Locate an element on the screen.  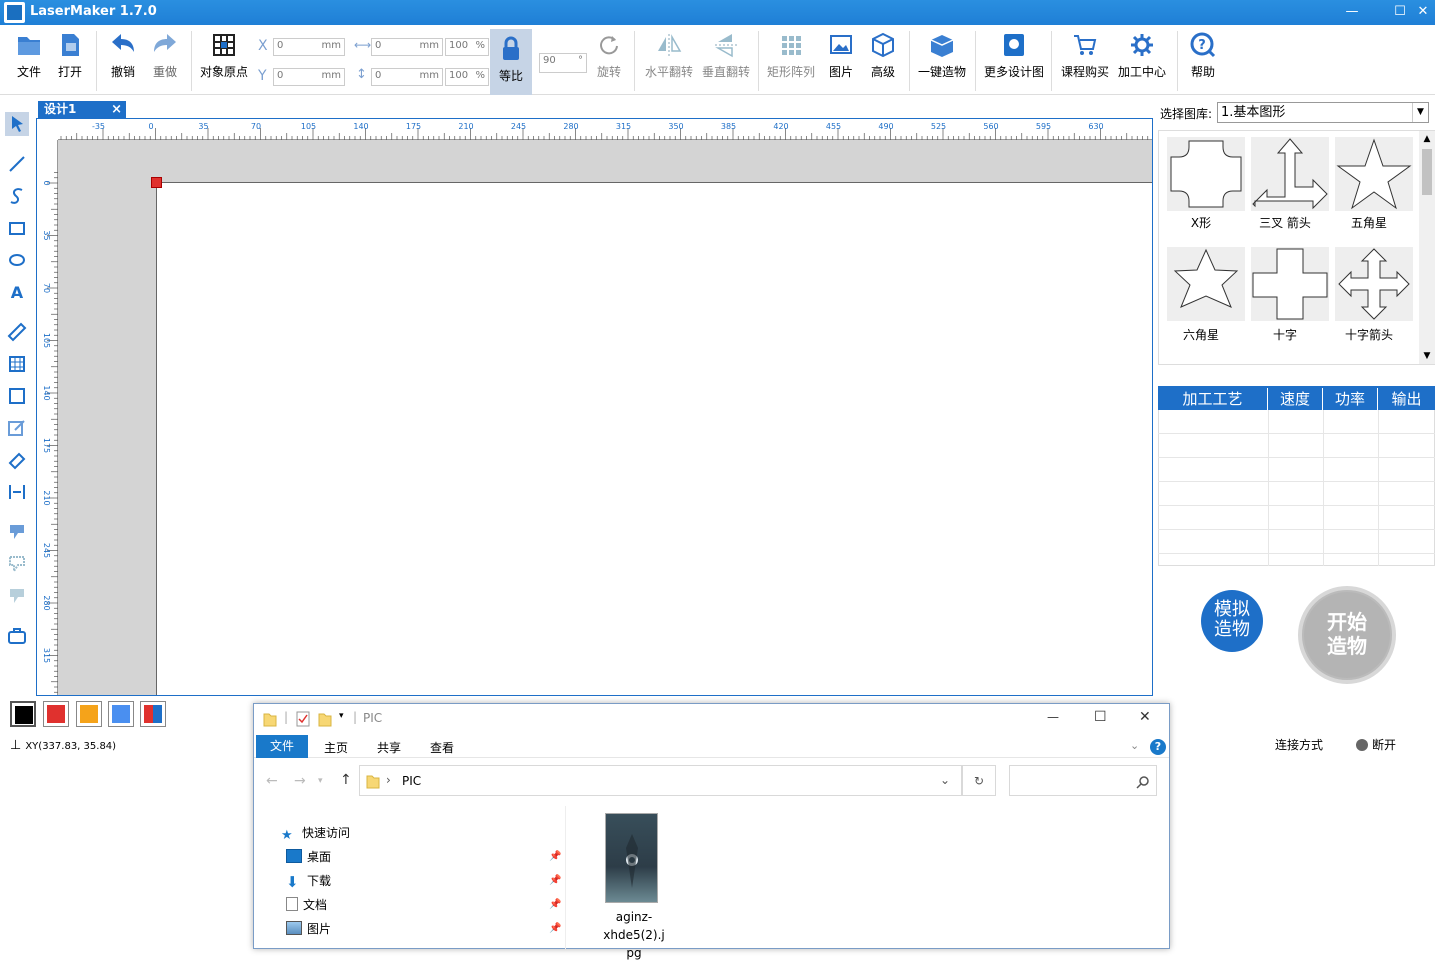
explorer-close-button: ✕ is located at coordinates (1145, 717).